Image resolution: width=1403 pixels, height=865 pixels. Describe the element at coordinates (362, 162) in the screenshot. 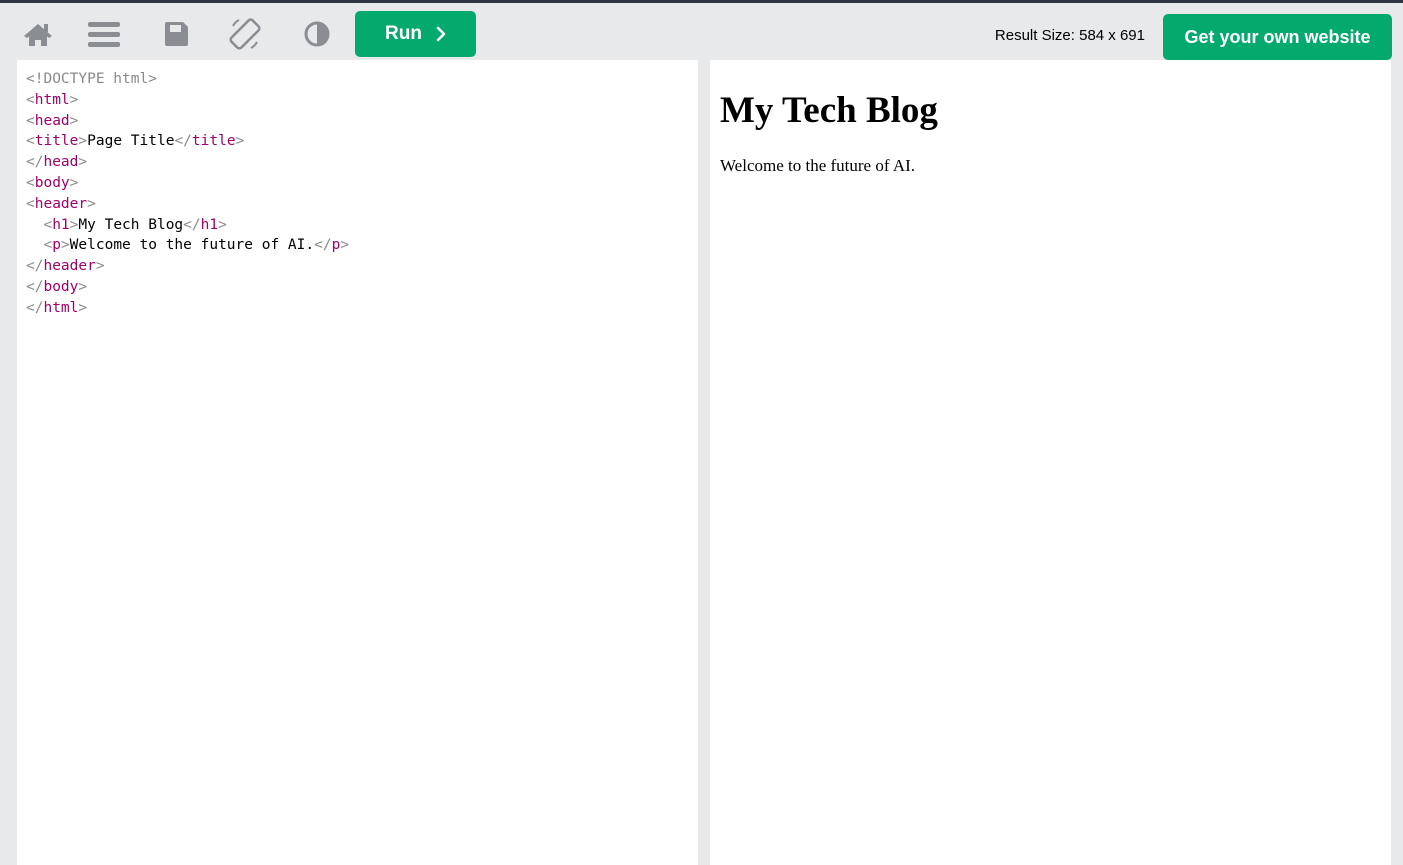

I see `code-line: </head>` at that location.